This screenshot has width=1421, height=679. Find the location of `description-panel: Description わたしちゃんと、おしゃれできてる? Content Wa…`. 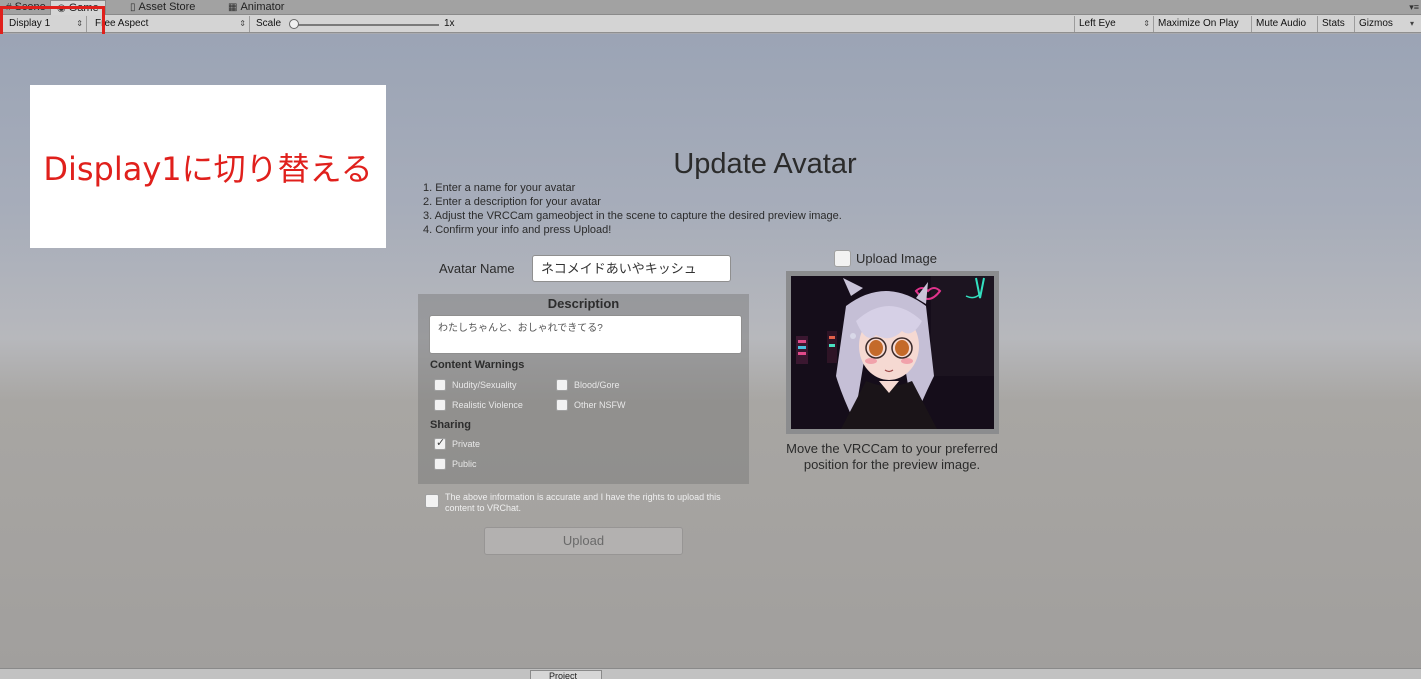

description-panel: Description わたしちゃんと、おしゃれできてる? Content Wa… is located at coordinates (583, 389).